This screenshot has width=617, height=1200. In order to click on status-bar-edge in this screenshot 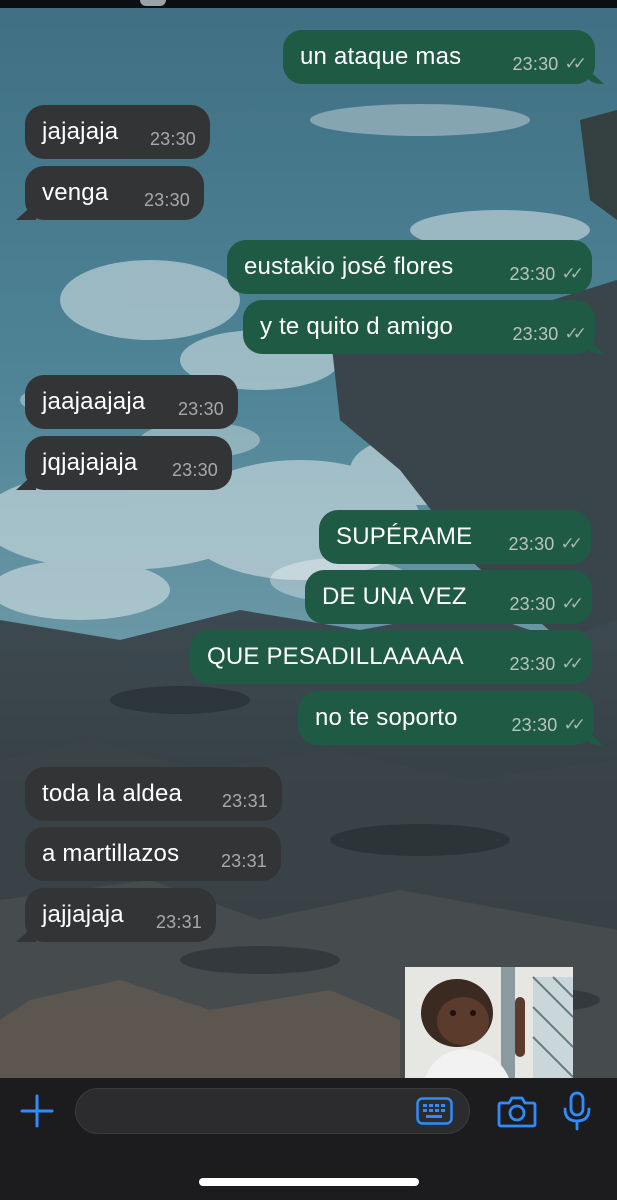, I will do `click(308, 4)`.